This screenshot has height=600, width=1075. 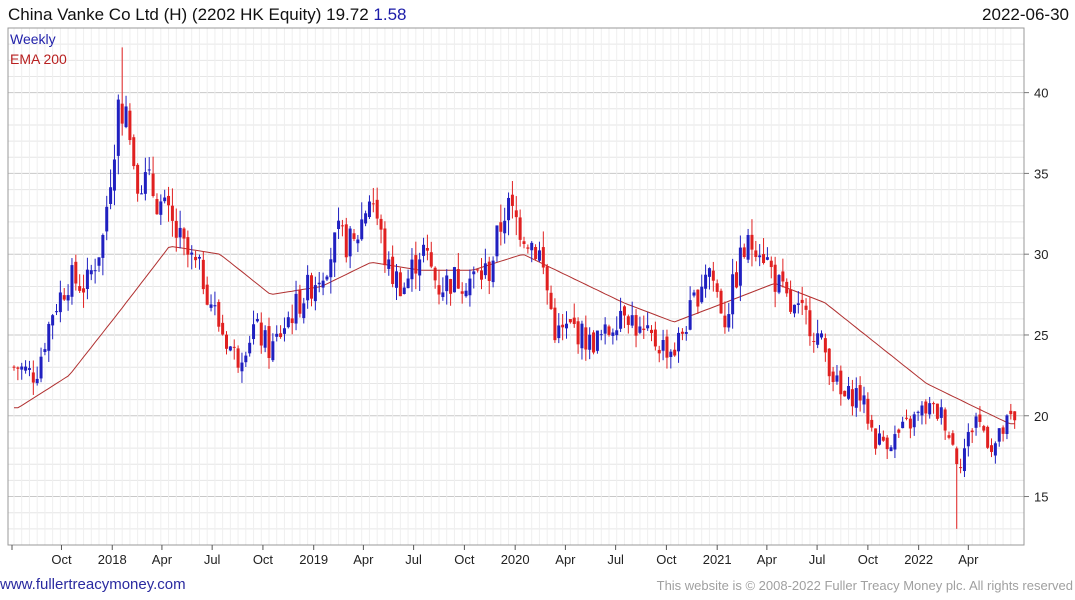 What do you see at coordinates (112, 559) in the screenshot?
I see `x-tick-label: 2018` at bounding box center [112, 559].